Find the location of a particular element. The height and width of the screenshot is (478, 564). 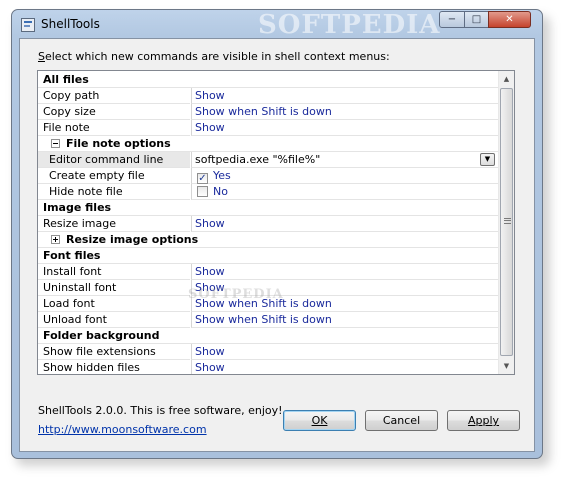

property-name: Uninstall font is located at coordinates (114, 288).